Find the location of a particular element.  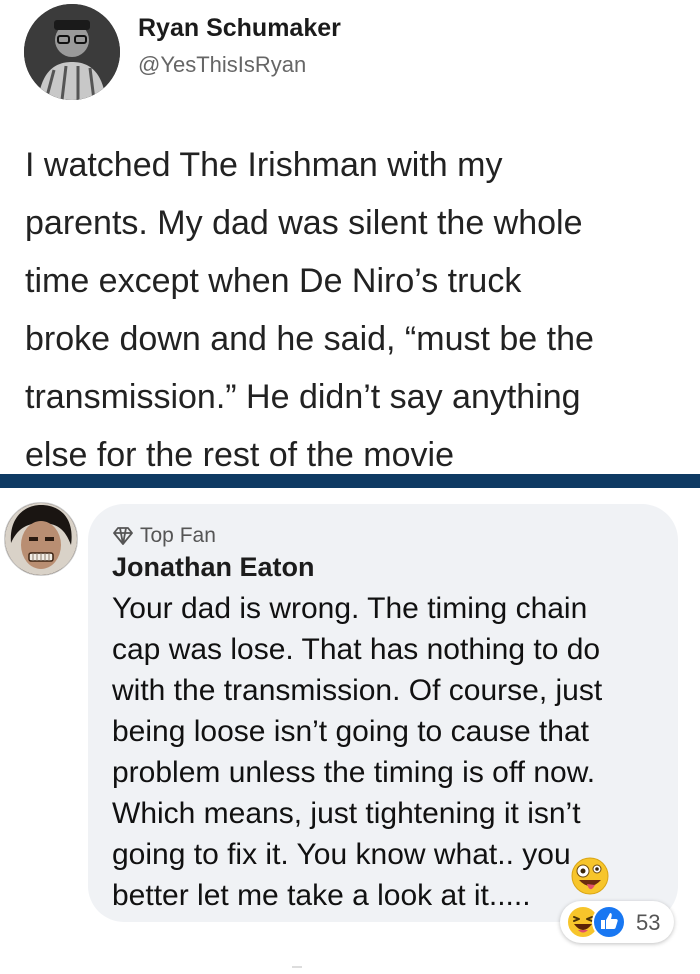

diamond-icon is located at coordinates (123, 536).